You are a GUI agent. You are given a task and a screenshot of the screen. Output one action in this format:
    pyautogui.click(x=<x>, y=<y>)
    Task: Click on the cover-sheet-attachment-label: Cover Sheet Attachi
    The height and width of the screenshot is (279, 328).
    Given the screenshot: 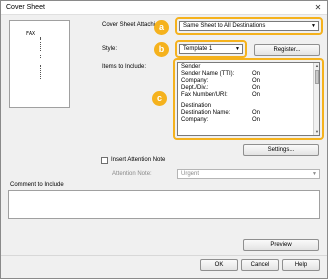 What is the action you would take?
    pyautogui.click(x=129, y=25)
    